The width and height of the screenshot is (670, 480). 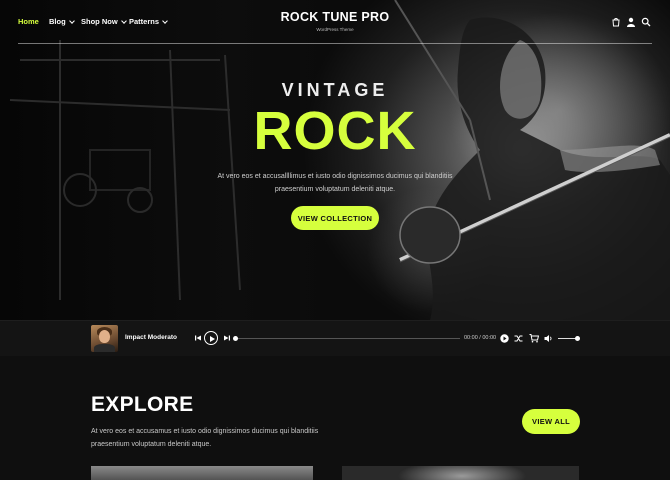 I want to click on site-title: ROCK TUNE PRO, so click(x=335, y=17).